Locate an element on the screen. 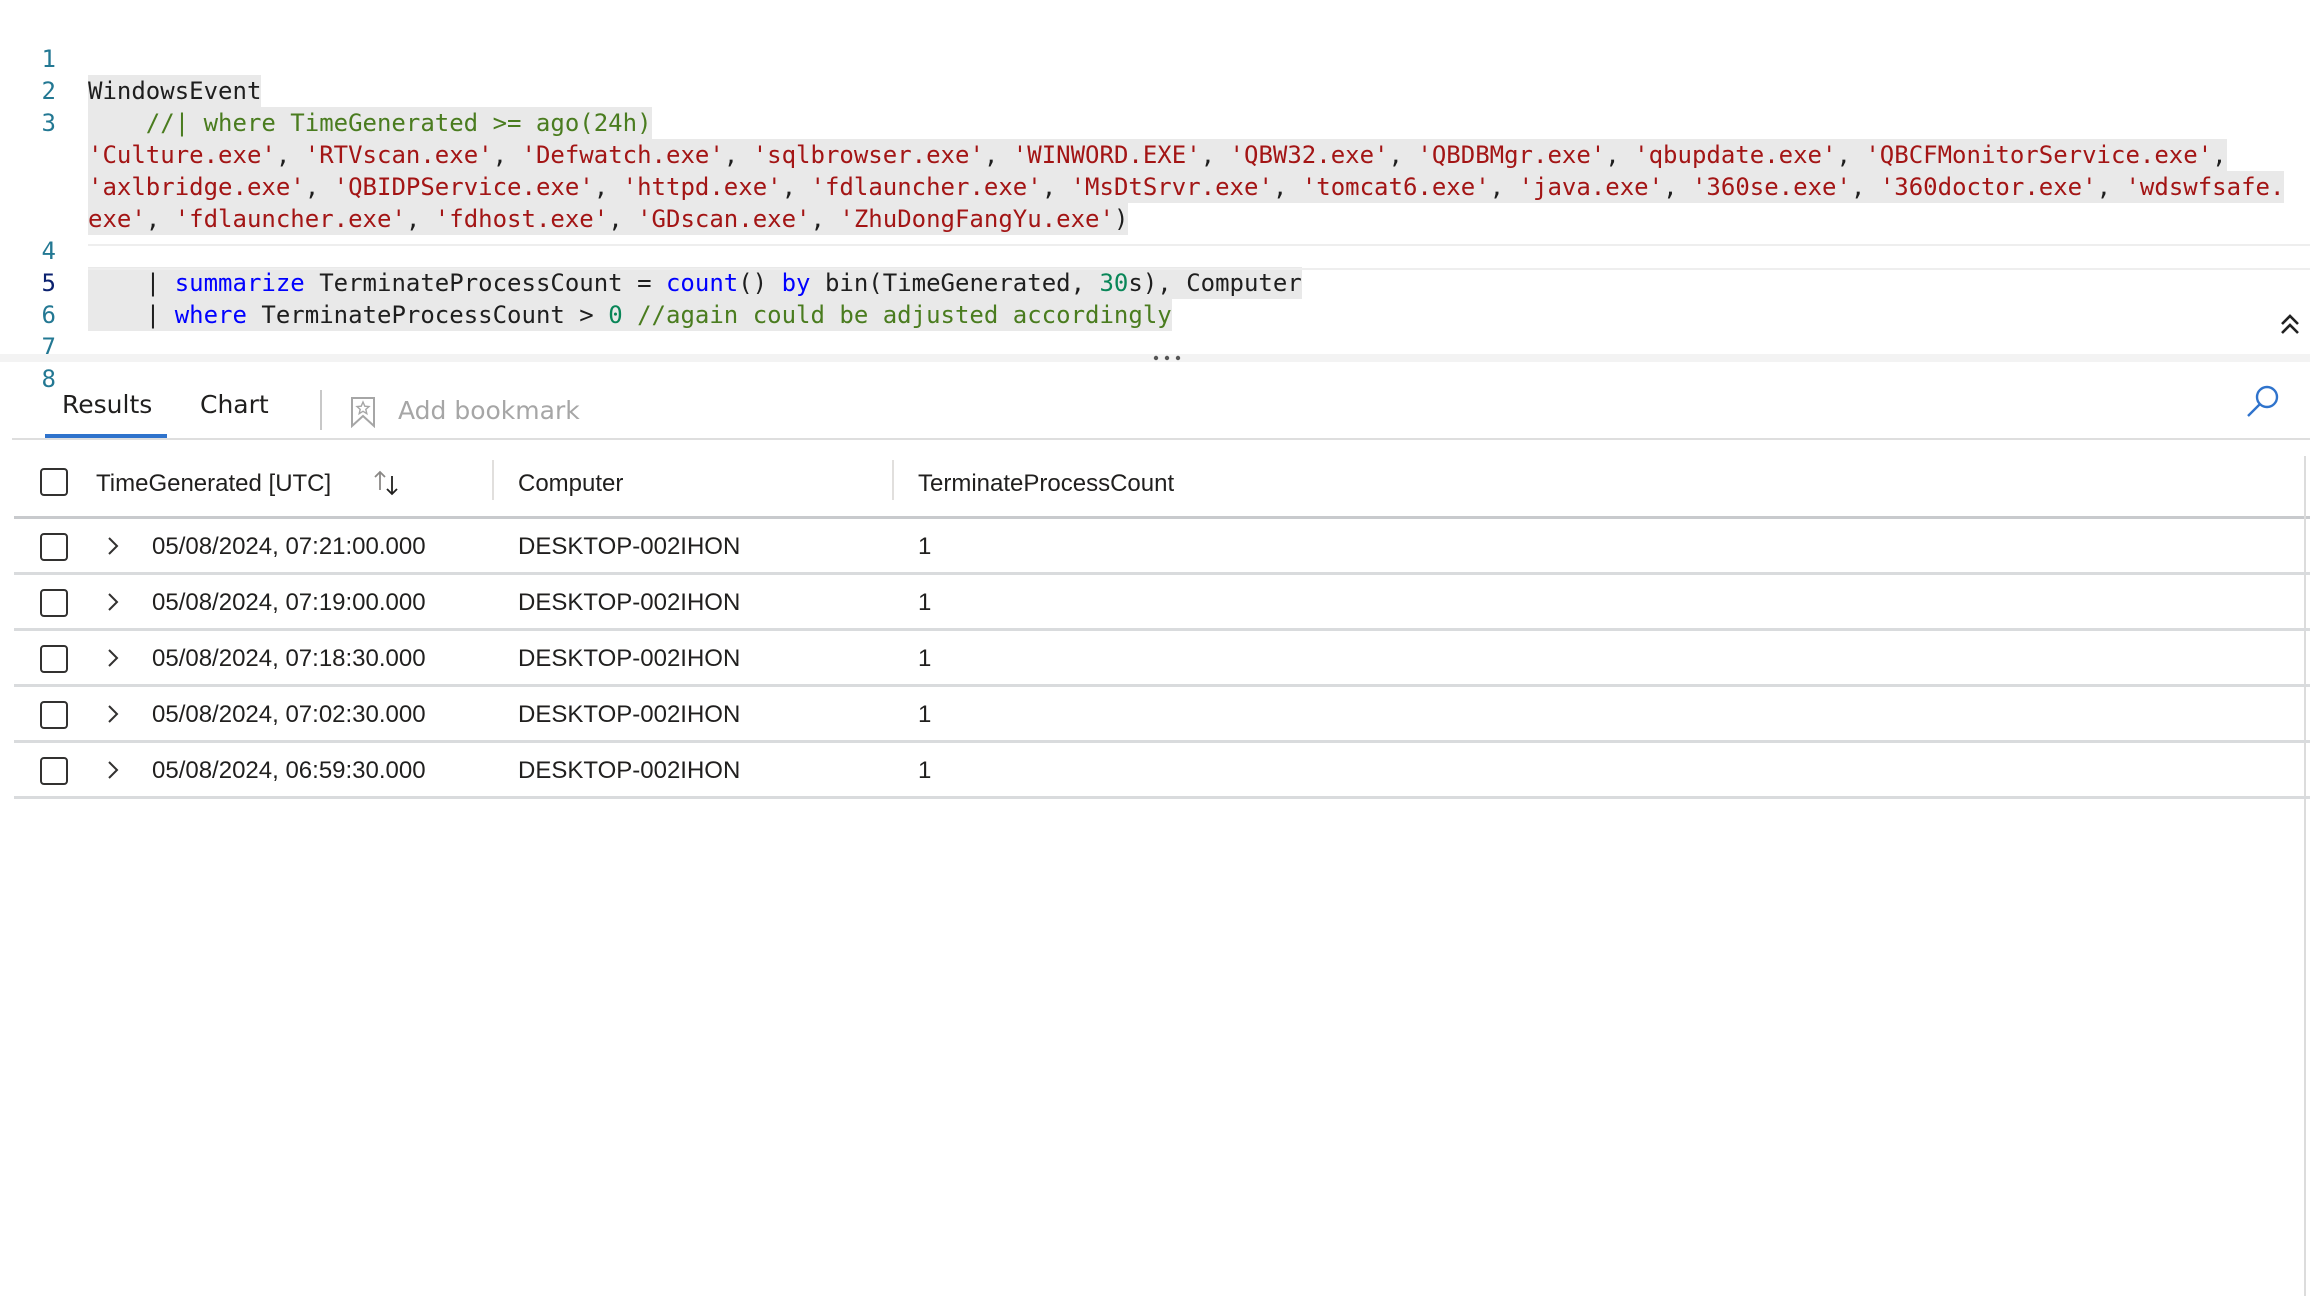  tab-chart: Chart is located at coordinates (234, 404).